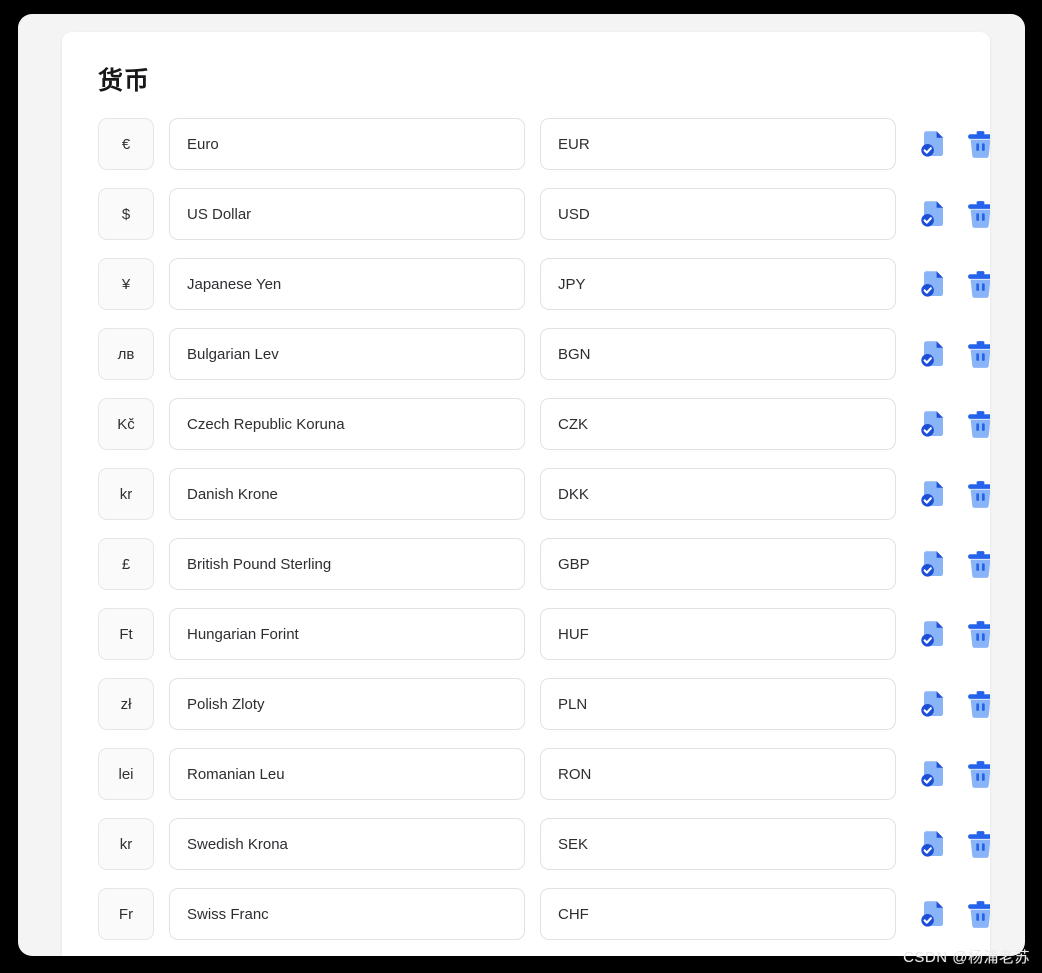  What do you see at coordinates (526, 424) in the screenshot?
I see `currency-row: Kč Czech Republic Koruna CZK` at bounding box center [526, 424].